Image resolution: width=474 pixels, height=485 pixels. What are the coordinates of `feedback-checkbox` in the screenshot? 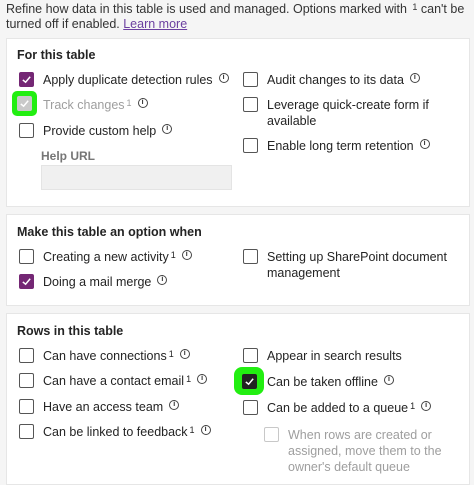 It's located at (26, 431).